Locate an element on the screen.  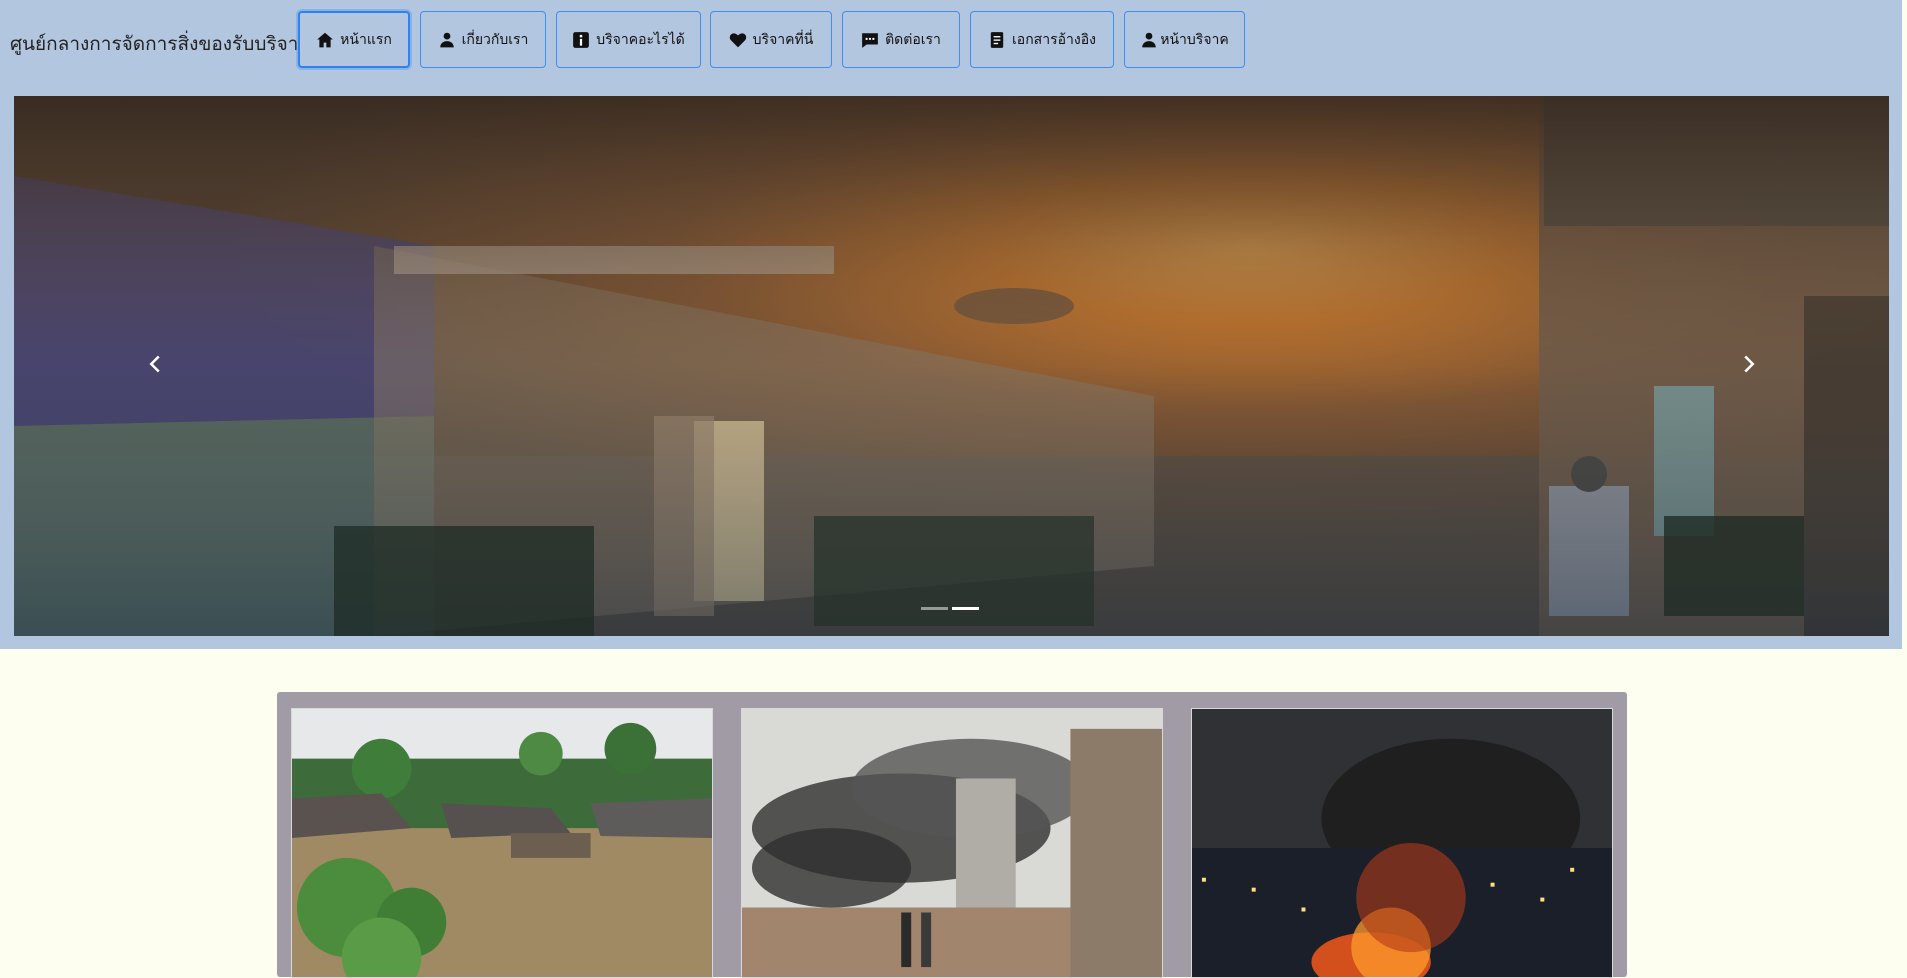
nav-what-to-donate-button: บริจาคอะไรได้ is located at coordinates (628, 39).